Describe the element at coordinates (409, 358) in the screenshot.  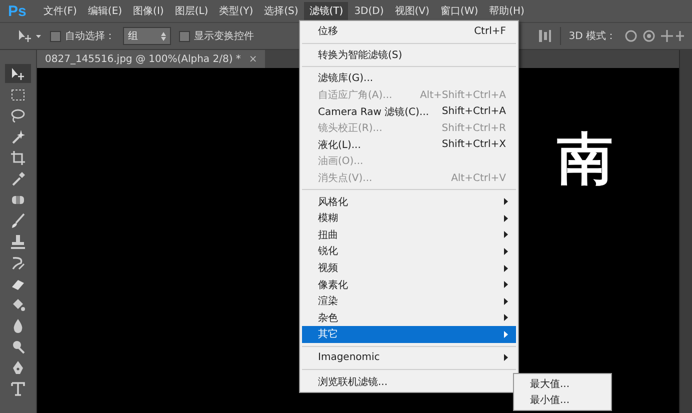
I see `menu-item: Imagenomic` at that location.